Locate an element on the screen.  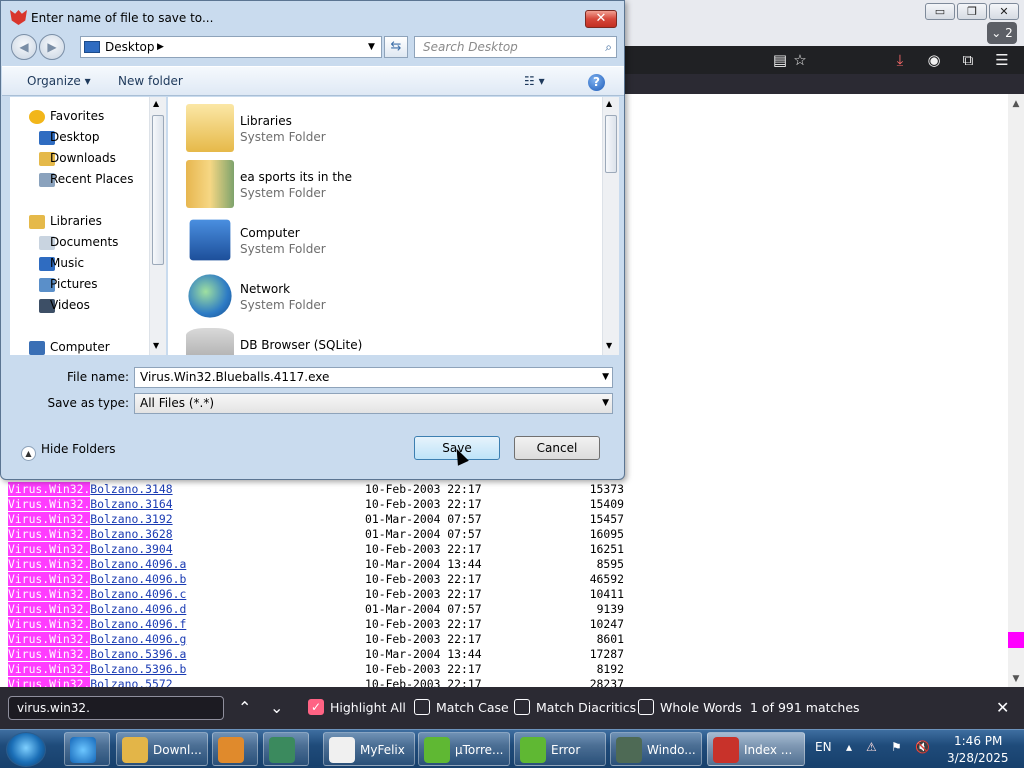
find-next-icon: ⌄ is located at coordinates (276, 708).